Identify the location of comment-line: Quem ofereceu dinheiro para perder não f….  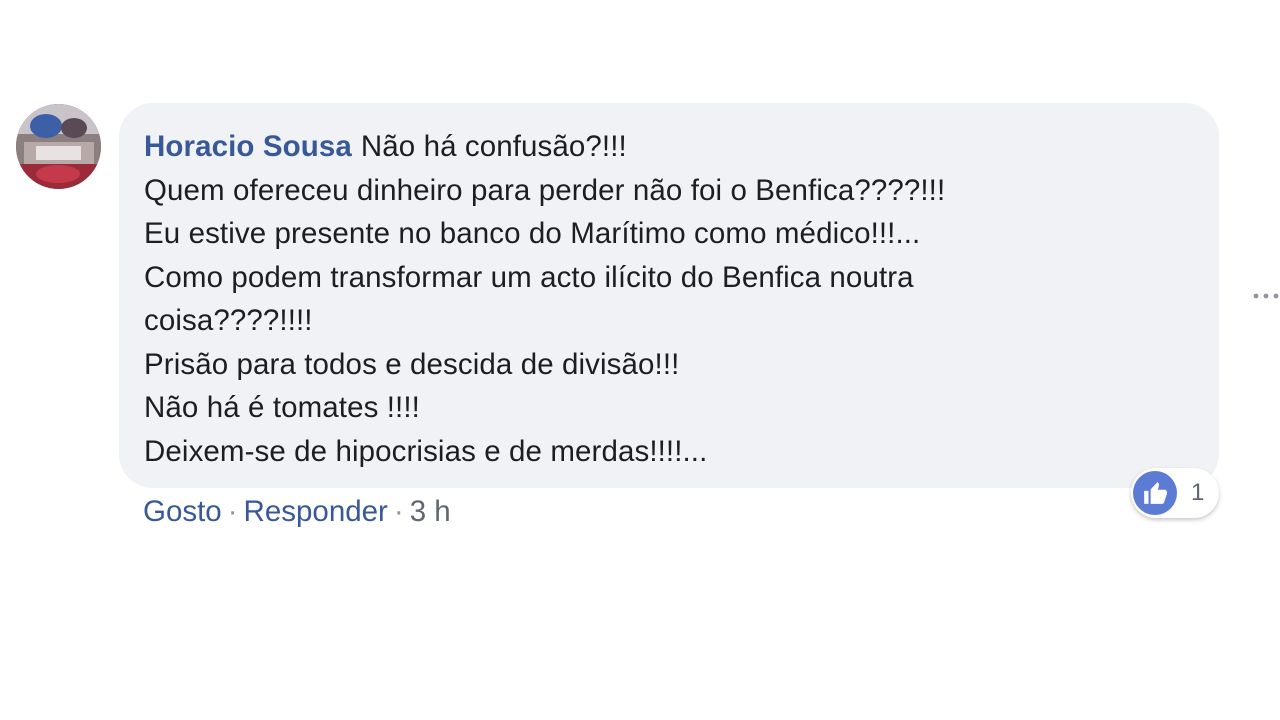
(545, 190).